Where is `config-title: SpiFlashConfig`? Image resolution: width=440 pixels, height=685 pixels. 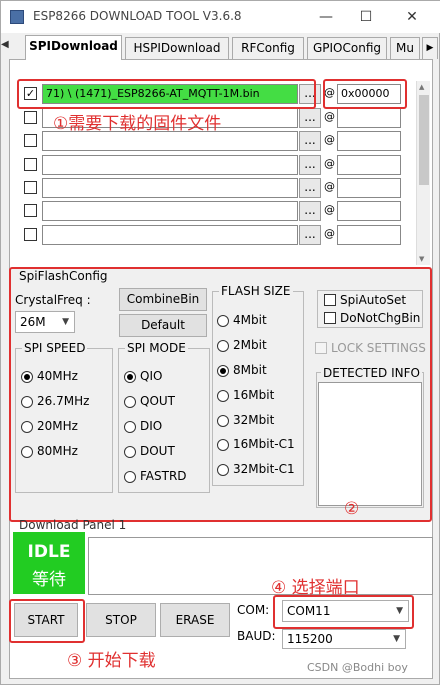 config-title: SpiFlashConfig is located at coordinates (63, 276).